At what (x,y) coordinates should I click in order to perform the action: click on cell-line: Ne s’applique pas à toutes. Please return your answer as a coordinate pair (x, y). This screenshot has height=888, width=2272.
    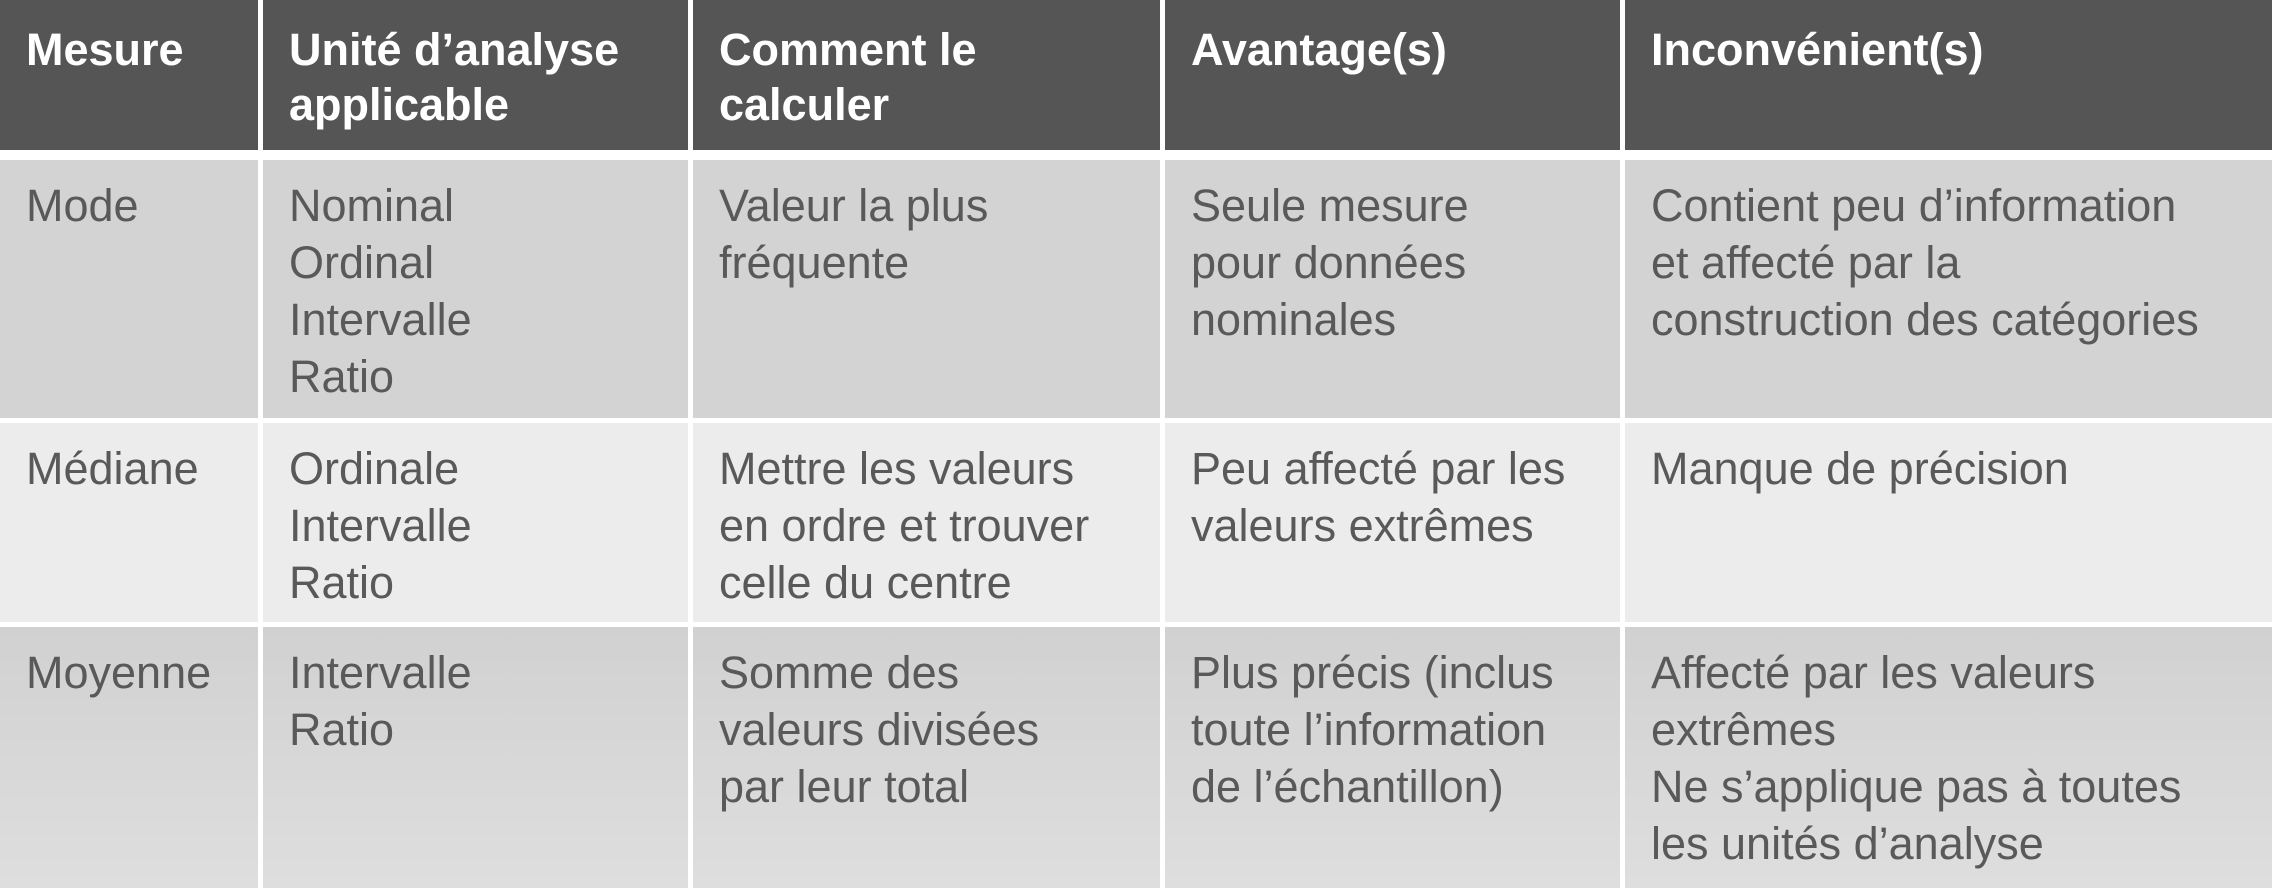
    Looking at the image, I should click on (1916, 786).